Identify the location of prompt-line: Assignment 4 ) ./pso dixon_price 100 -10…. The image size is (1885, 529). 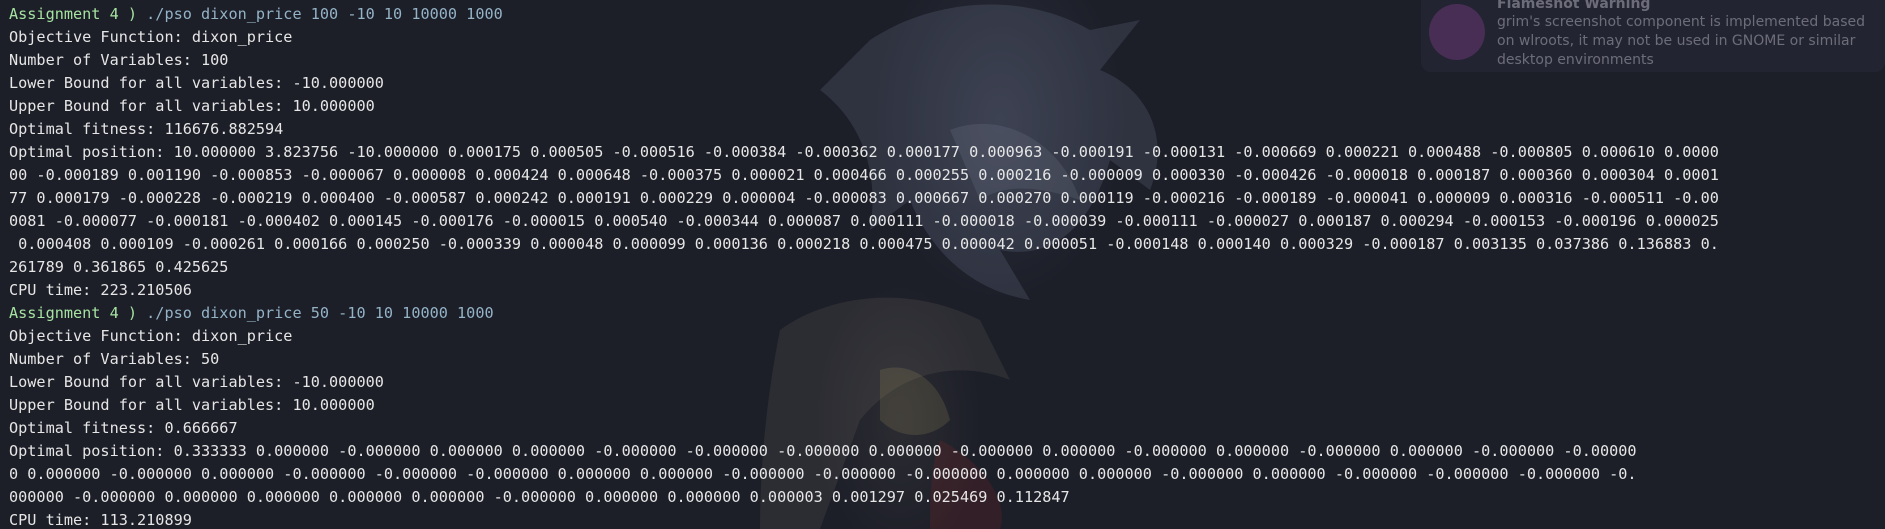
(943, 14).